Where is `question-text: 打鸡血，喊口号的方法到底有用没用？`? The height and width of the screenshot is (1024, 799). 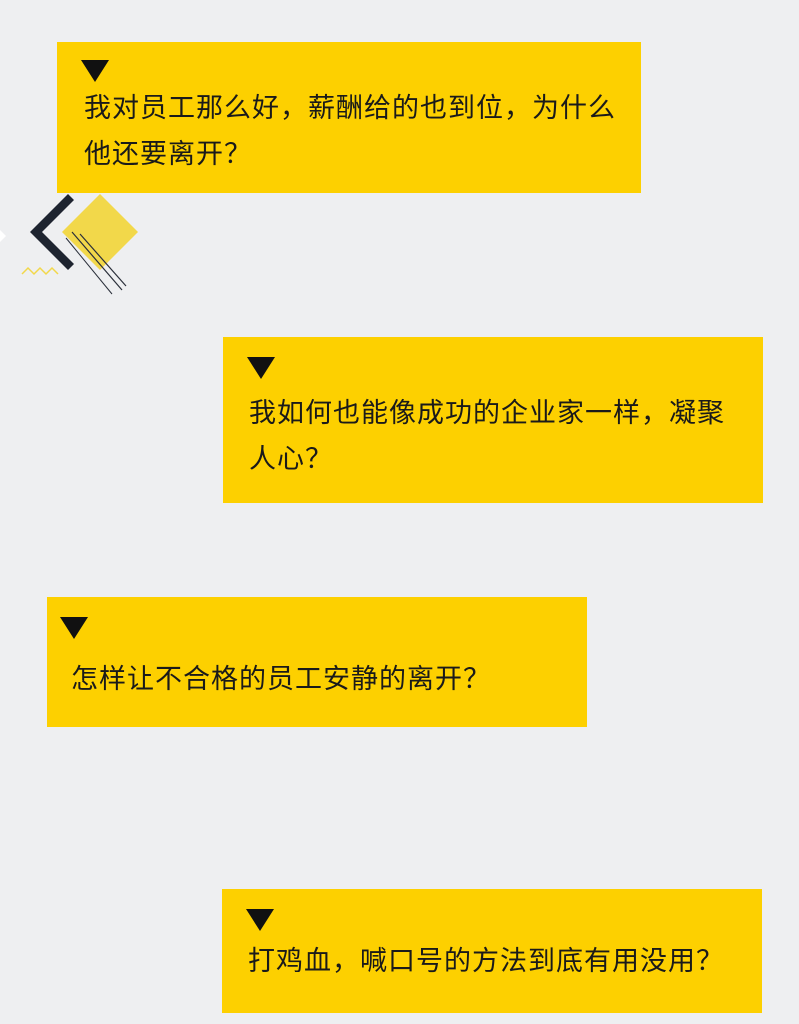
question-text: 打鸡血，喊口号的方法到底有用没用？ is located at coordinates (486, 961).